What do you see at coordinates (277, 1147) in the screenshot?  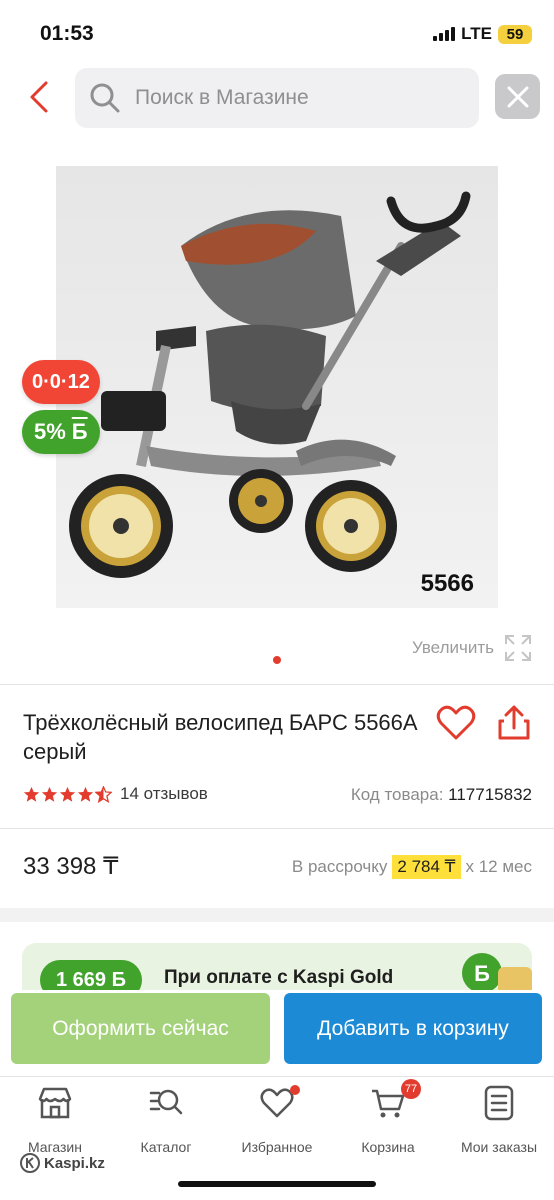 I see `tab-label: Избранное` at bounding box center [277, 1147].